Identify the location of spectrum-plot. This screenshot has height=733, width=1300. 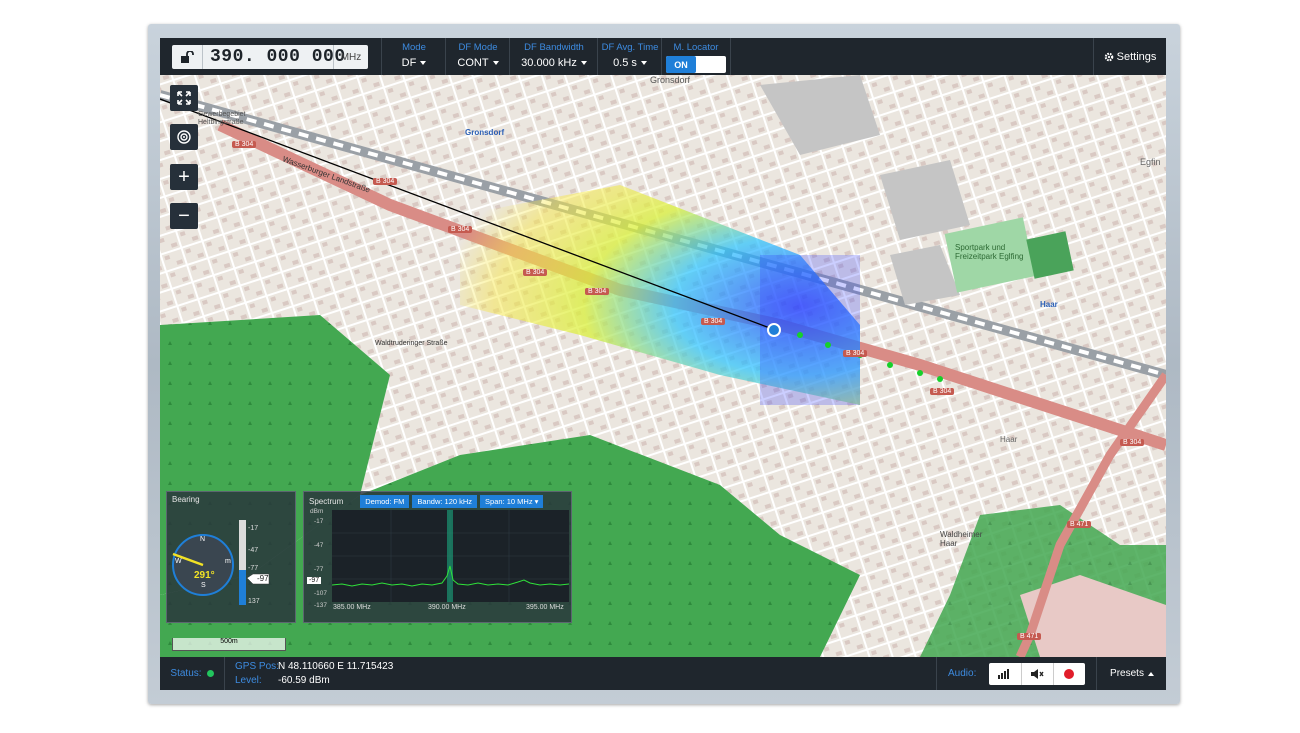
(450, 556).